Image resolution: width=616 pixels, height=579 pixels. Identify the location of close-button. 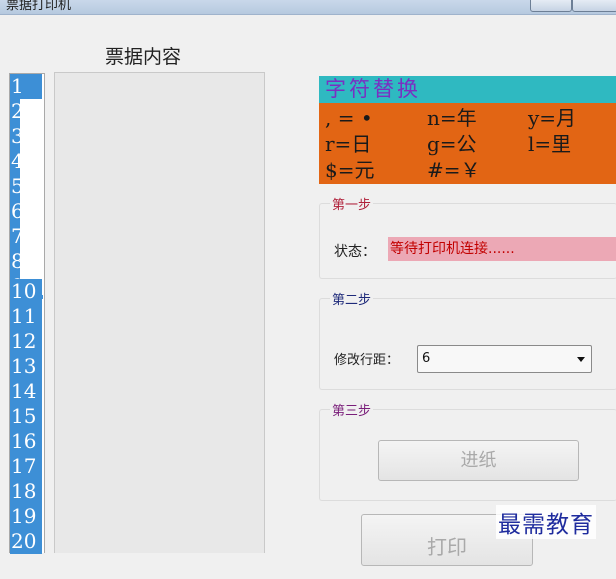
(594, 6).